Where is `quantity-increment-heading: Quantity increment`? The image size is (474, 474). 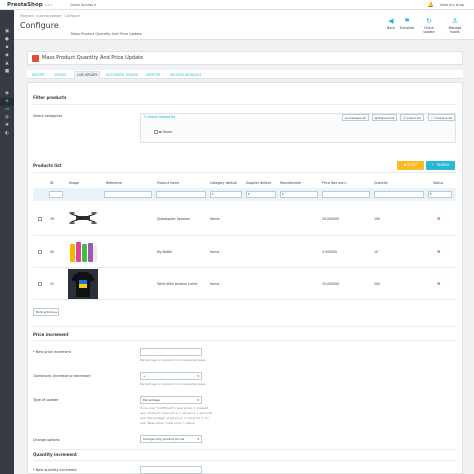 quantity-increment-heading: Quantity increment is located at coordinates (55, 454).